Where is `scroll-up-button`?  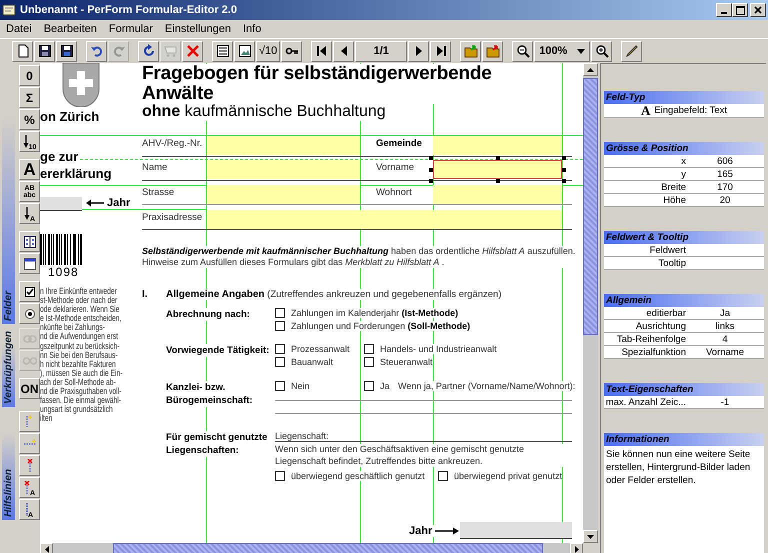
scroll-up-button is located at coordinates (590, 69).